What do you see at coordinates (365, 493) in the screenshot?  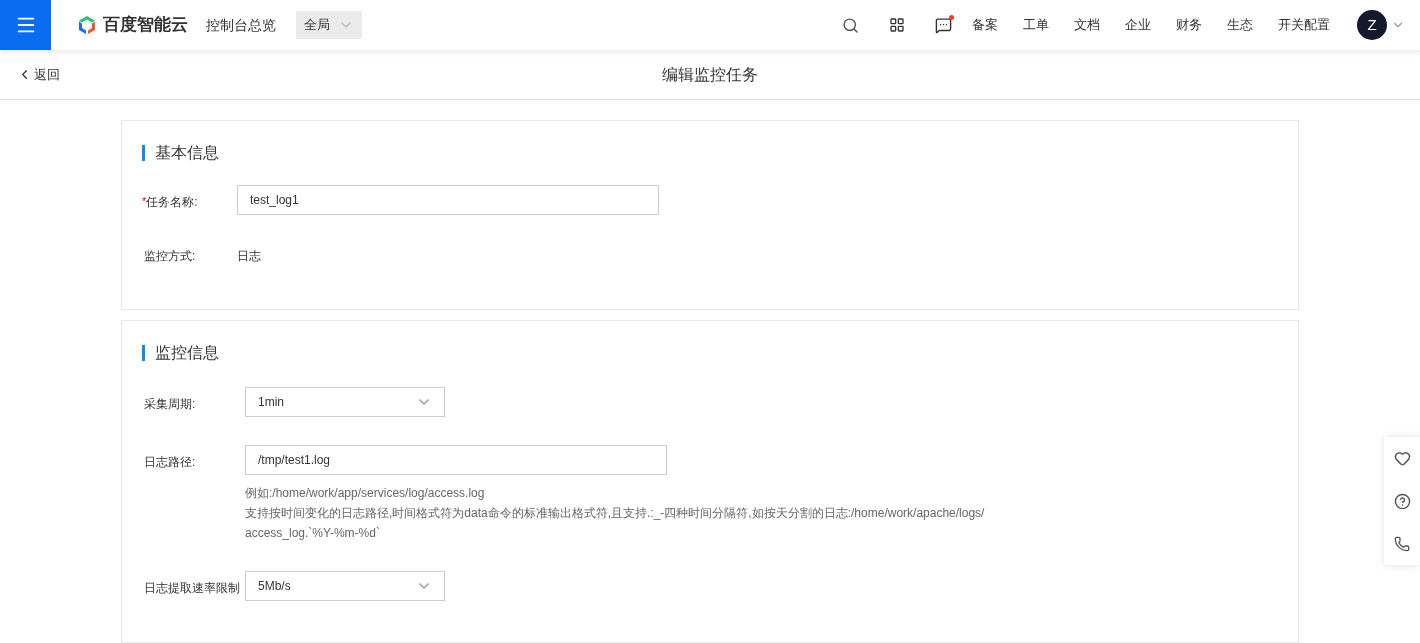 I see `hint-text: 例如:/home/work/app/services/log/access.log` at bounding box center [365, 493].